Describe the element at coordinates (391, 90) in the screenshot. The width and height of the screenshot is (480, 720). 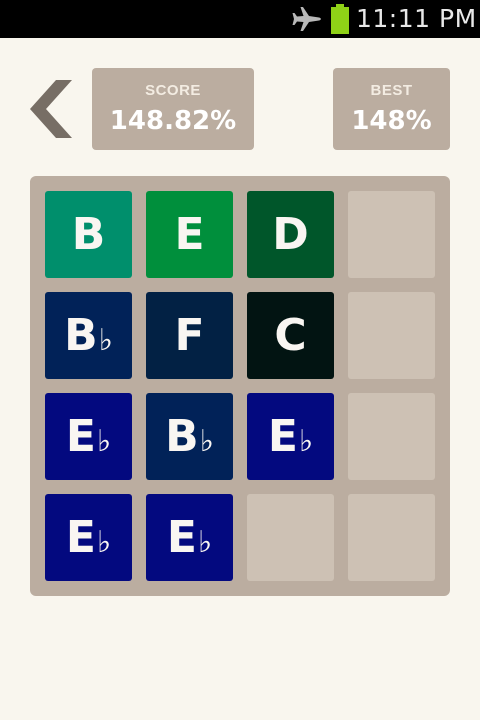
I see `best-label: BEST` at that location.